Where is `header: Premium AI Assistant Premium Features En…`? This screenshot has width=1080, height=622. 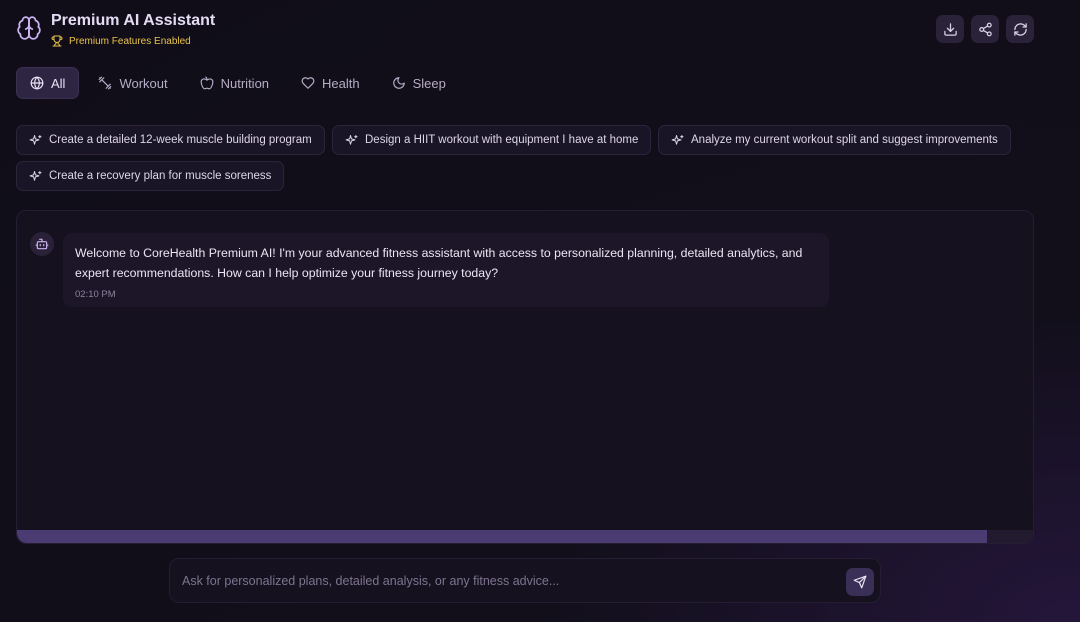
header: Premium AI Assistant Premium Features En… is located at coordinates (525, 32).